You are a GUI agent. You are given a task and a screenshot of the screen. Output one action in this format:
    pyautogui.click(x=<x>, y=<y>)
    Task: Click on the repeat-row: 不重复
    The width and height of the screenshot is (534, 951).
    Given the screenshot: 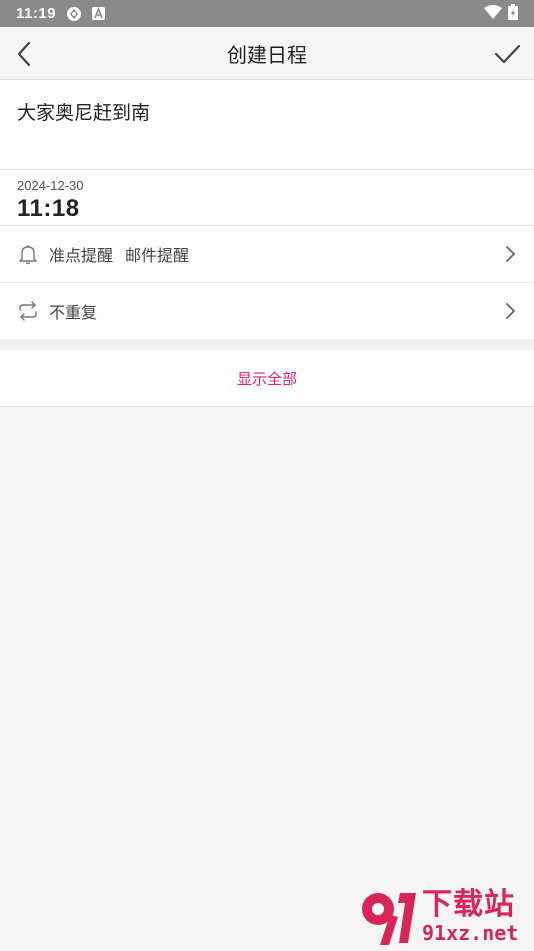 What is the action you would take?
    pyautogui.click(x=267, y=311)
    